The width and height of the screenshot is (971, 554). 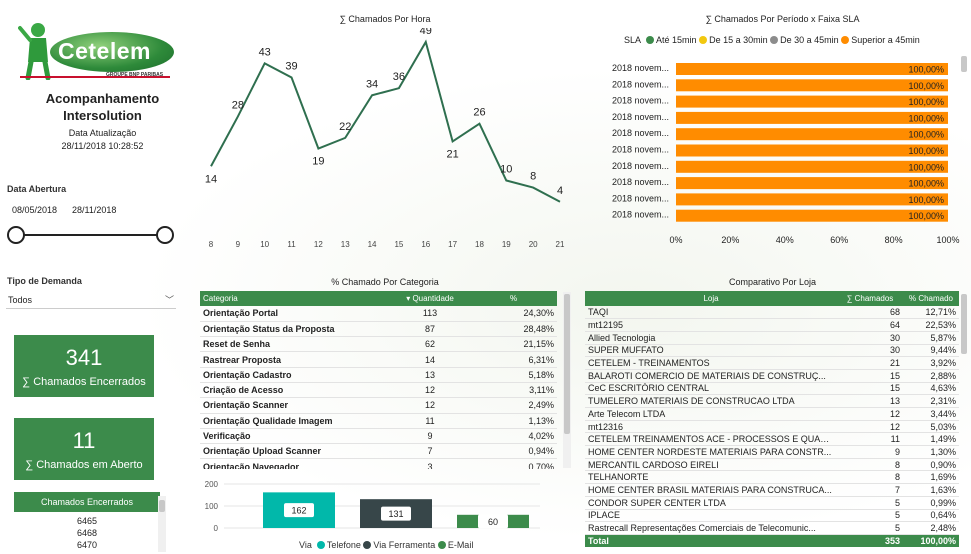 I want to click on table-row: Orientação Status da Proposta 87 28,48%, so click(x=378, y=329).